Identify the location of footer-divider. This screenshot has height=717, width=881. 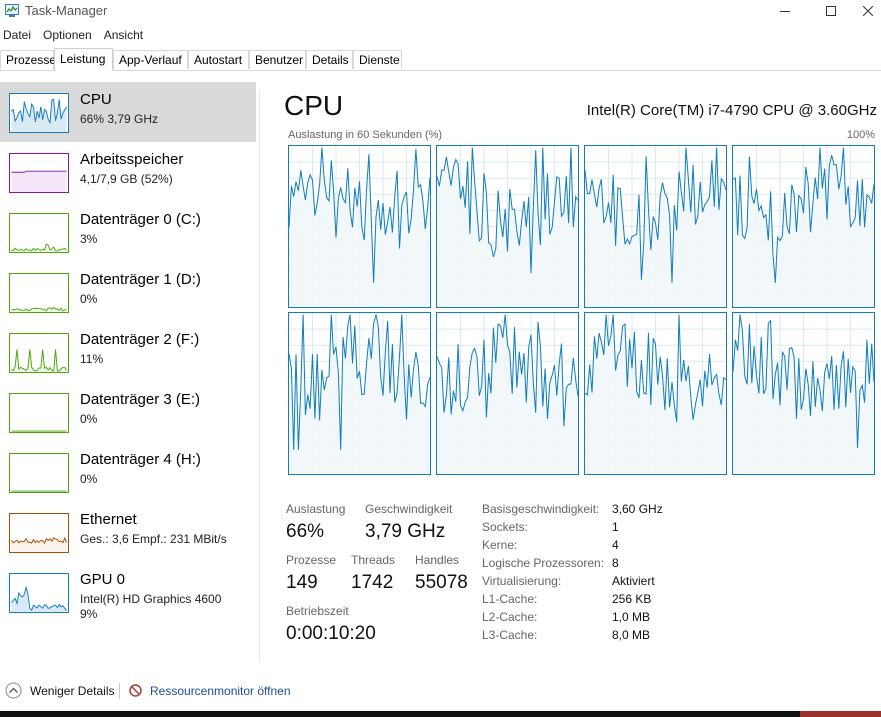
(119, 691).